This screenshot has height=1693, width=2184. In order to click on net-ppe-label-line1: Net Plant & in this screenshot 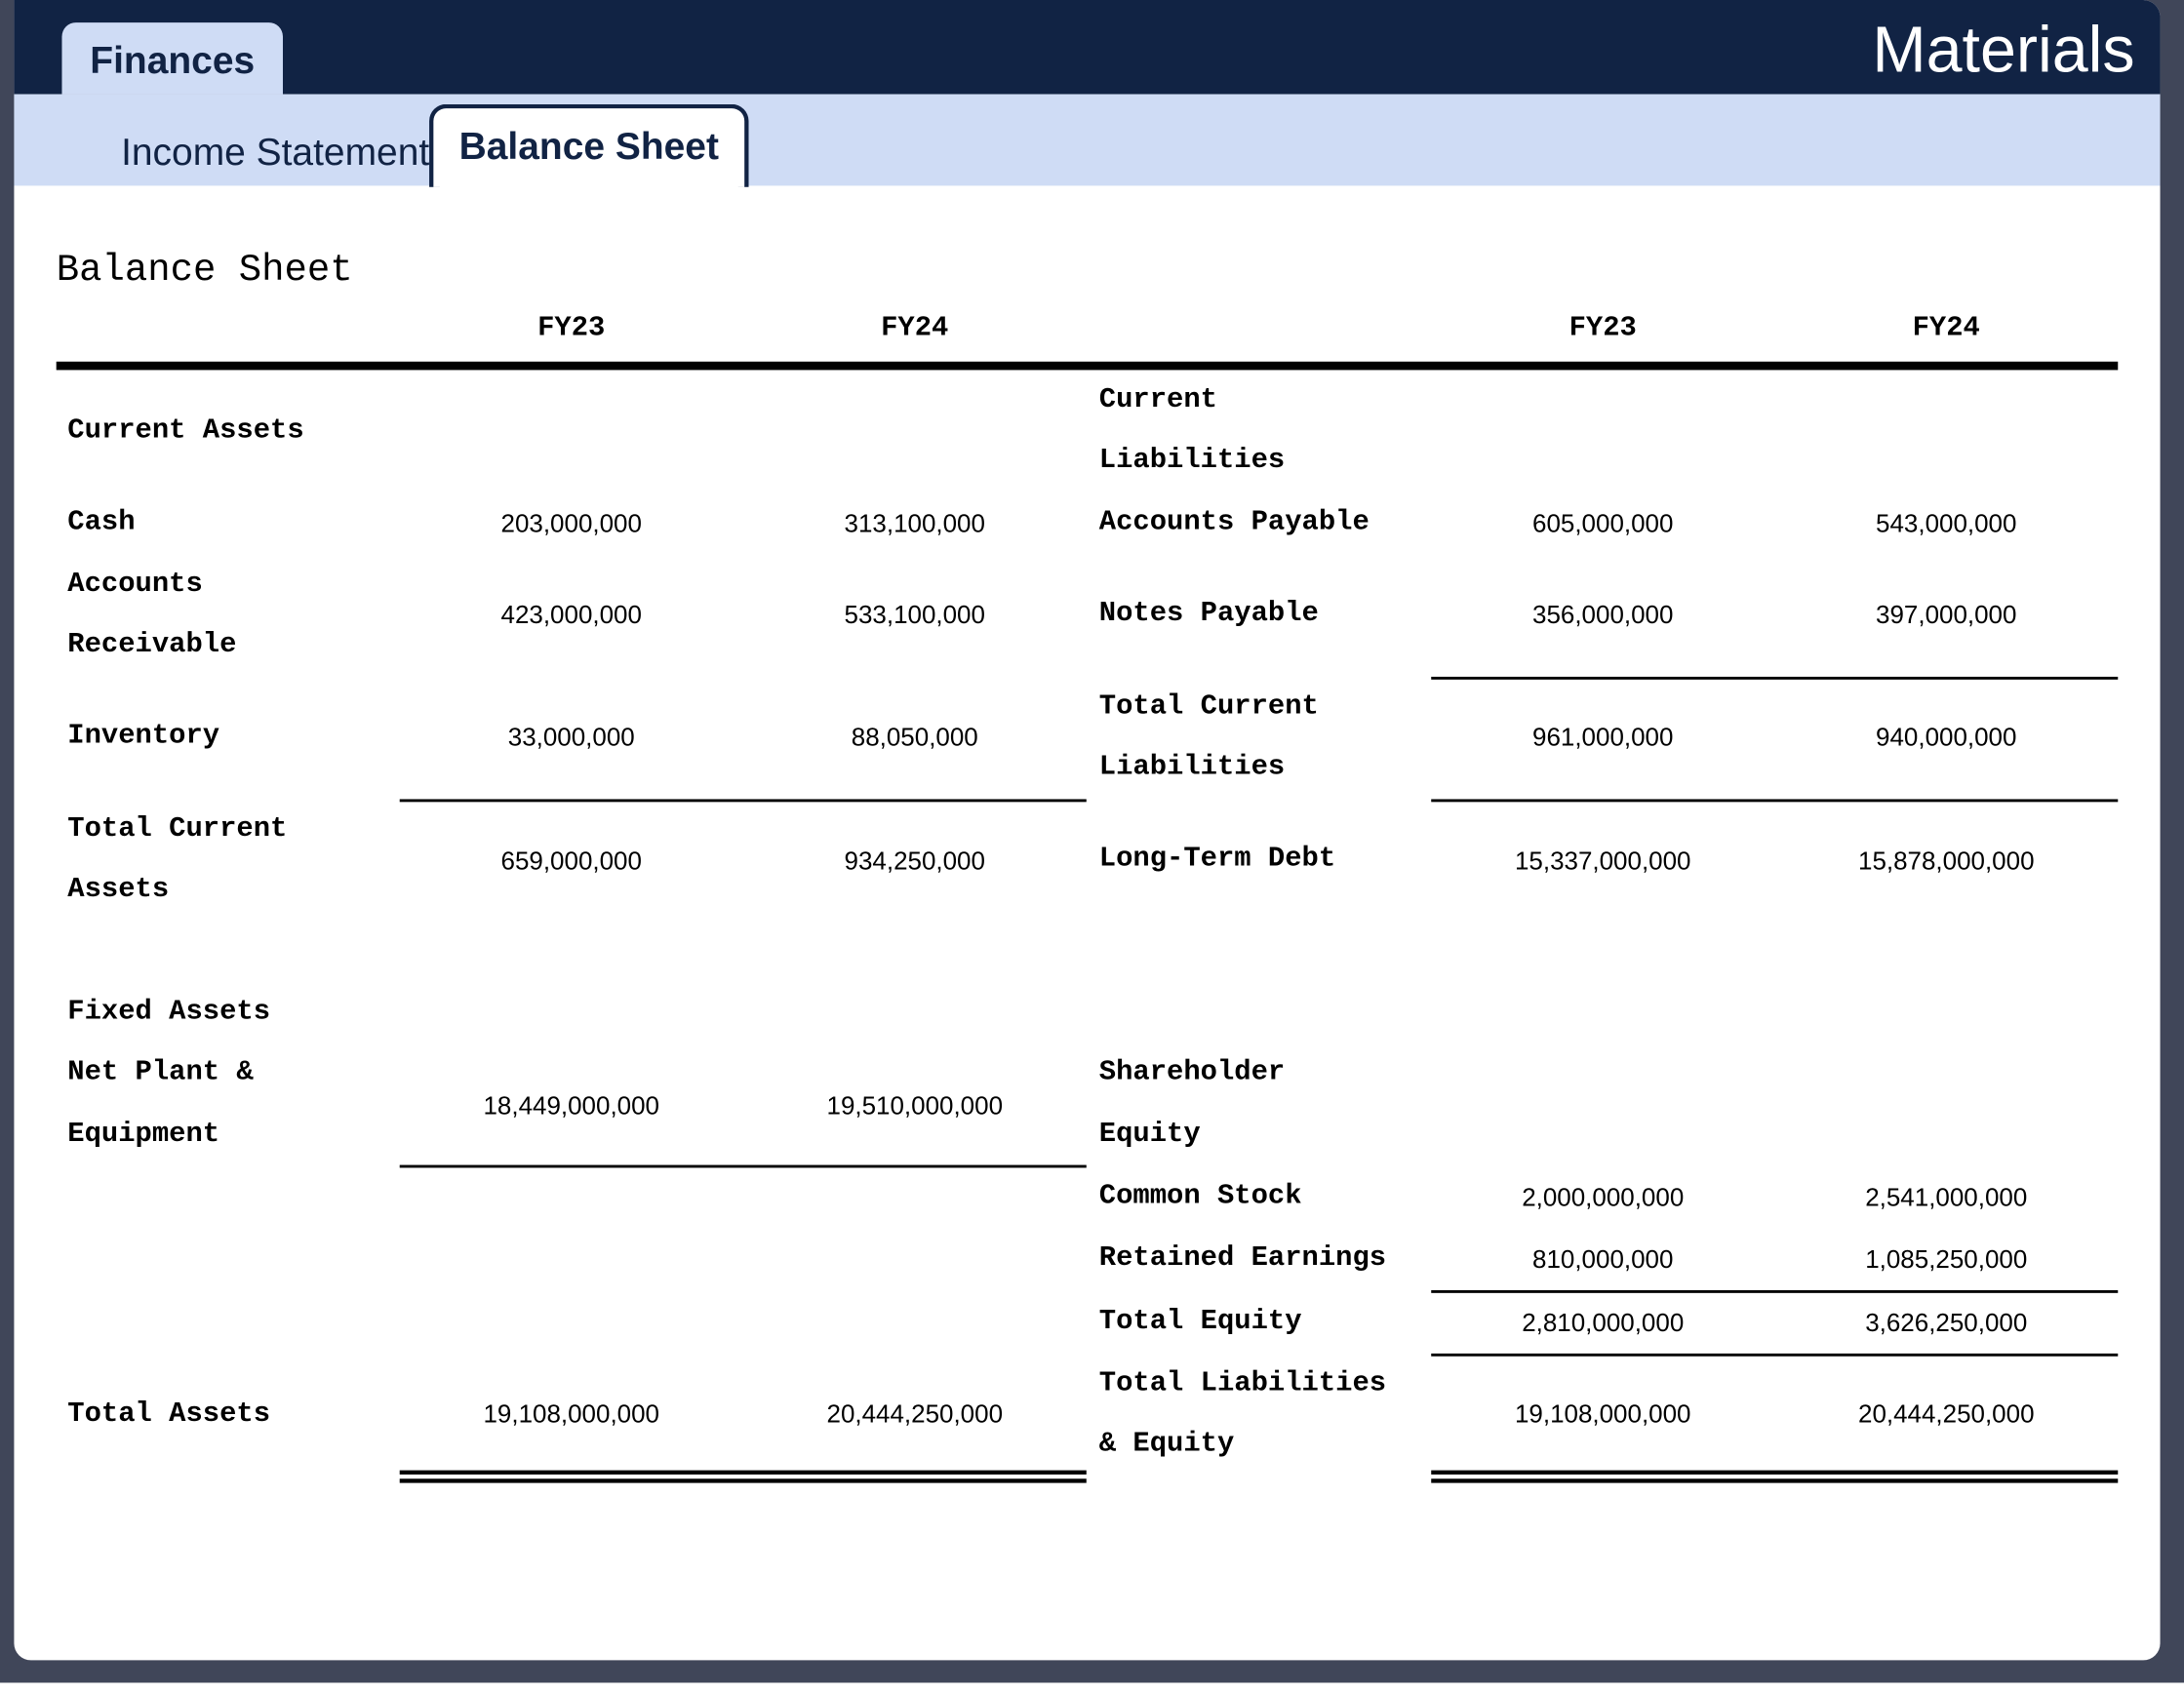, I will do `click(160, 1073)`.